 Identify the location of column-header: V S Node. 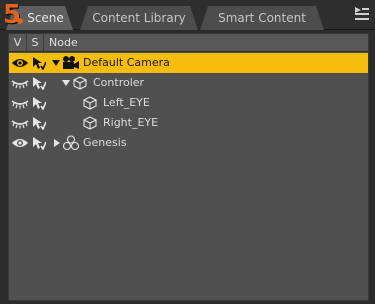
(188, 43).